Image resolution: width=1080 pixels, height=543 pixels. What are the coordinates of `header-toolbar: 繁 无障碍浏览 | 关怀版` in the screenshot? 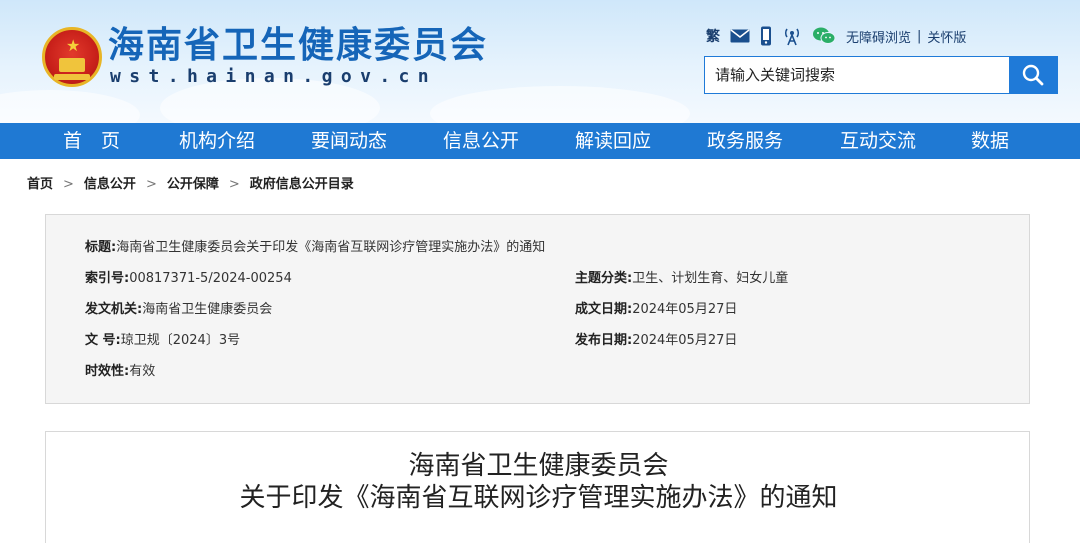 It's located at (836, 36).